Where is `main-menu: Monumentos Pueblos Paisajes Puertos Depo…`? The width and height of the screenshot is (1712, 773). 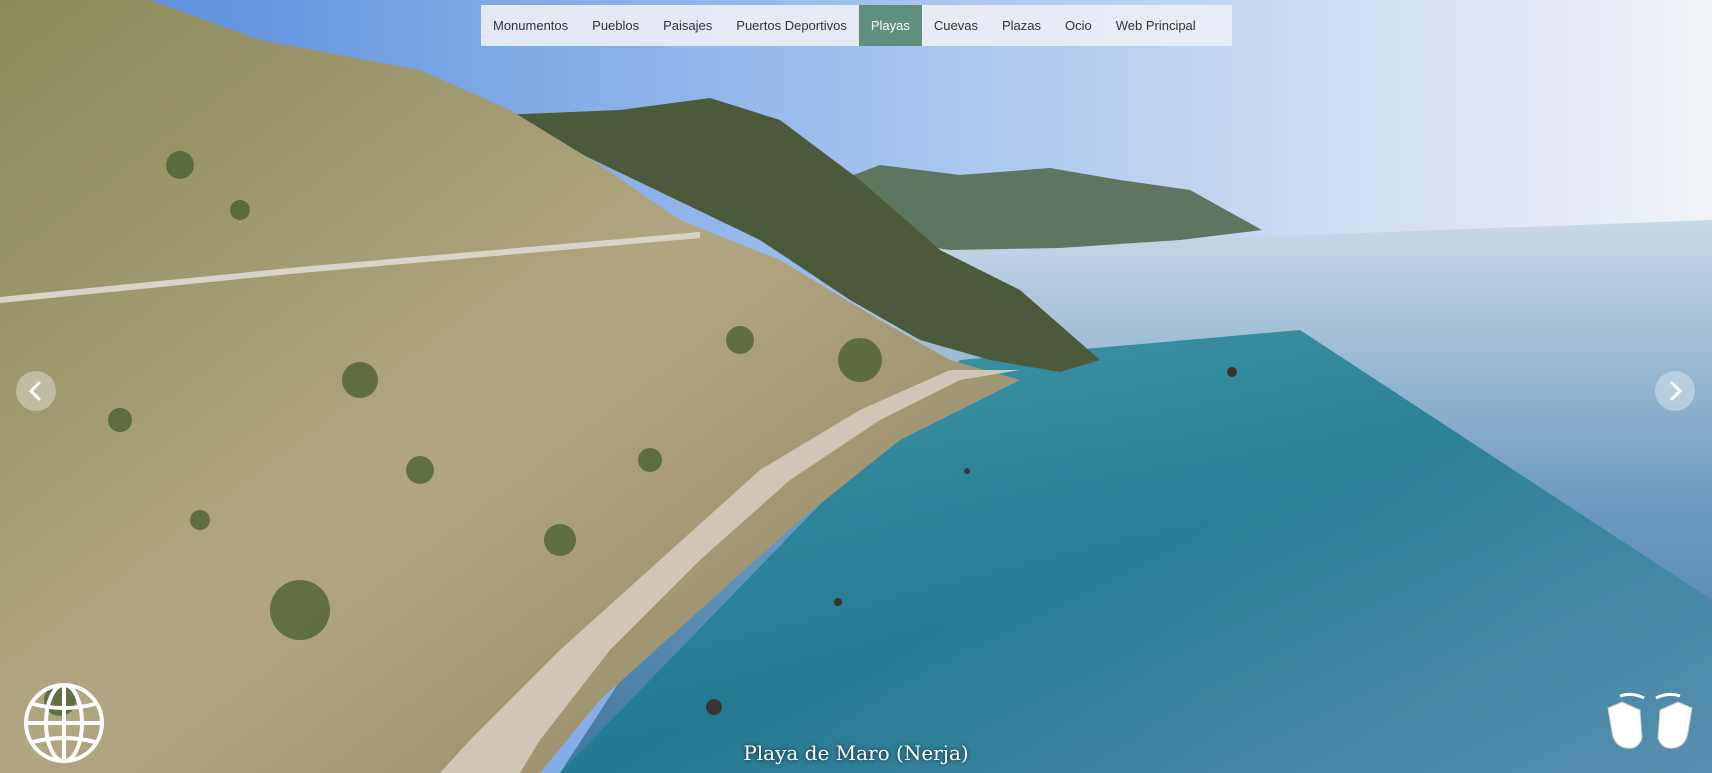
main-menu: Monumentos Pueblos Paisajes Puertos Depo… is located at coordinates (856, 25).